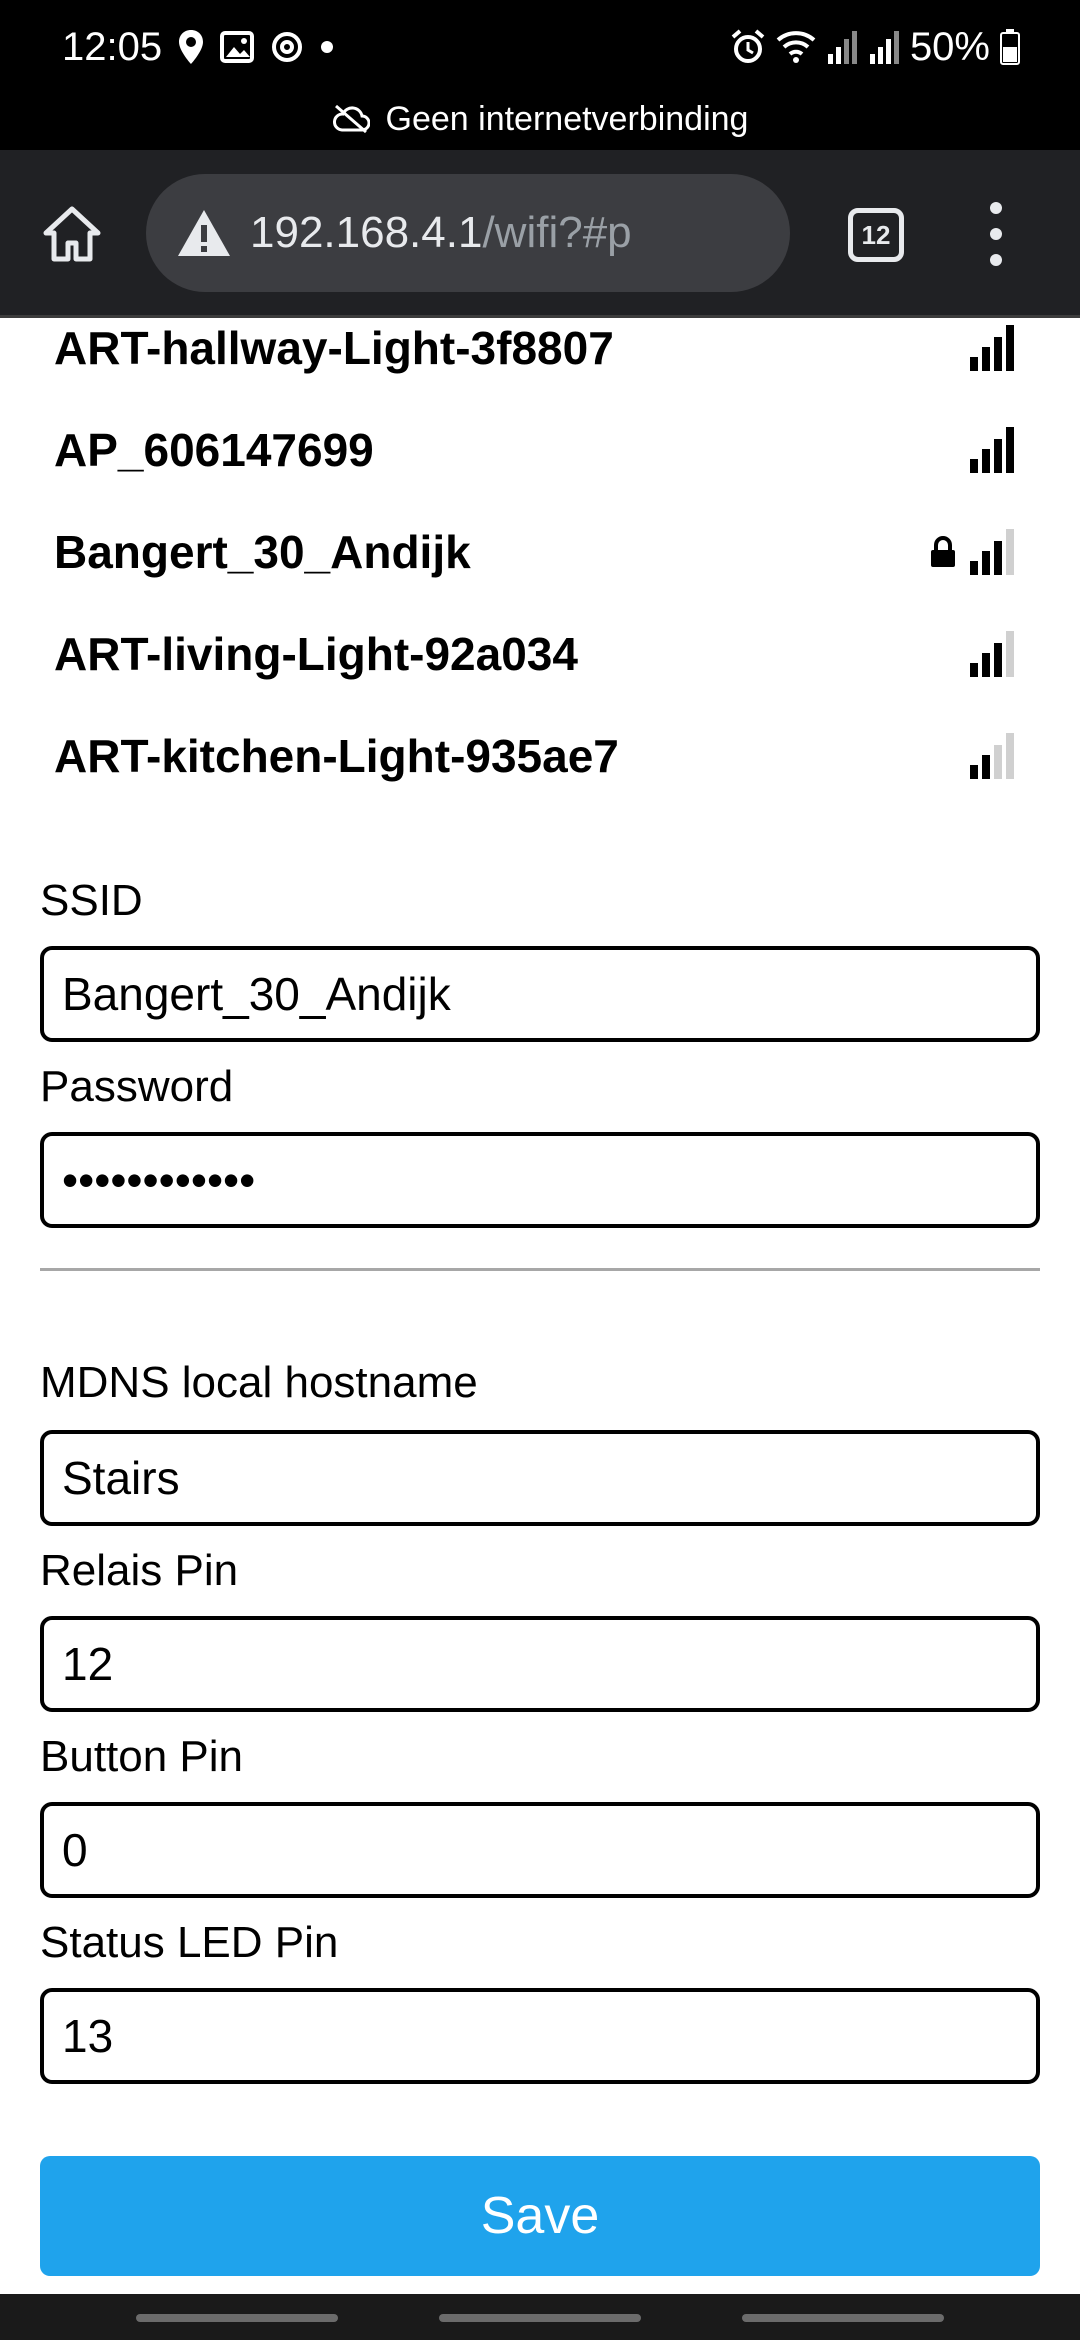  What do you see at coordinates (796, 47) in the screenshot?
I see `wifi-icon` at bounding box center [796, 47].